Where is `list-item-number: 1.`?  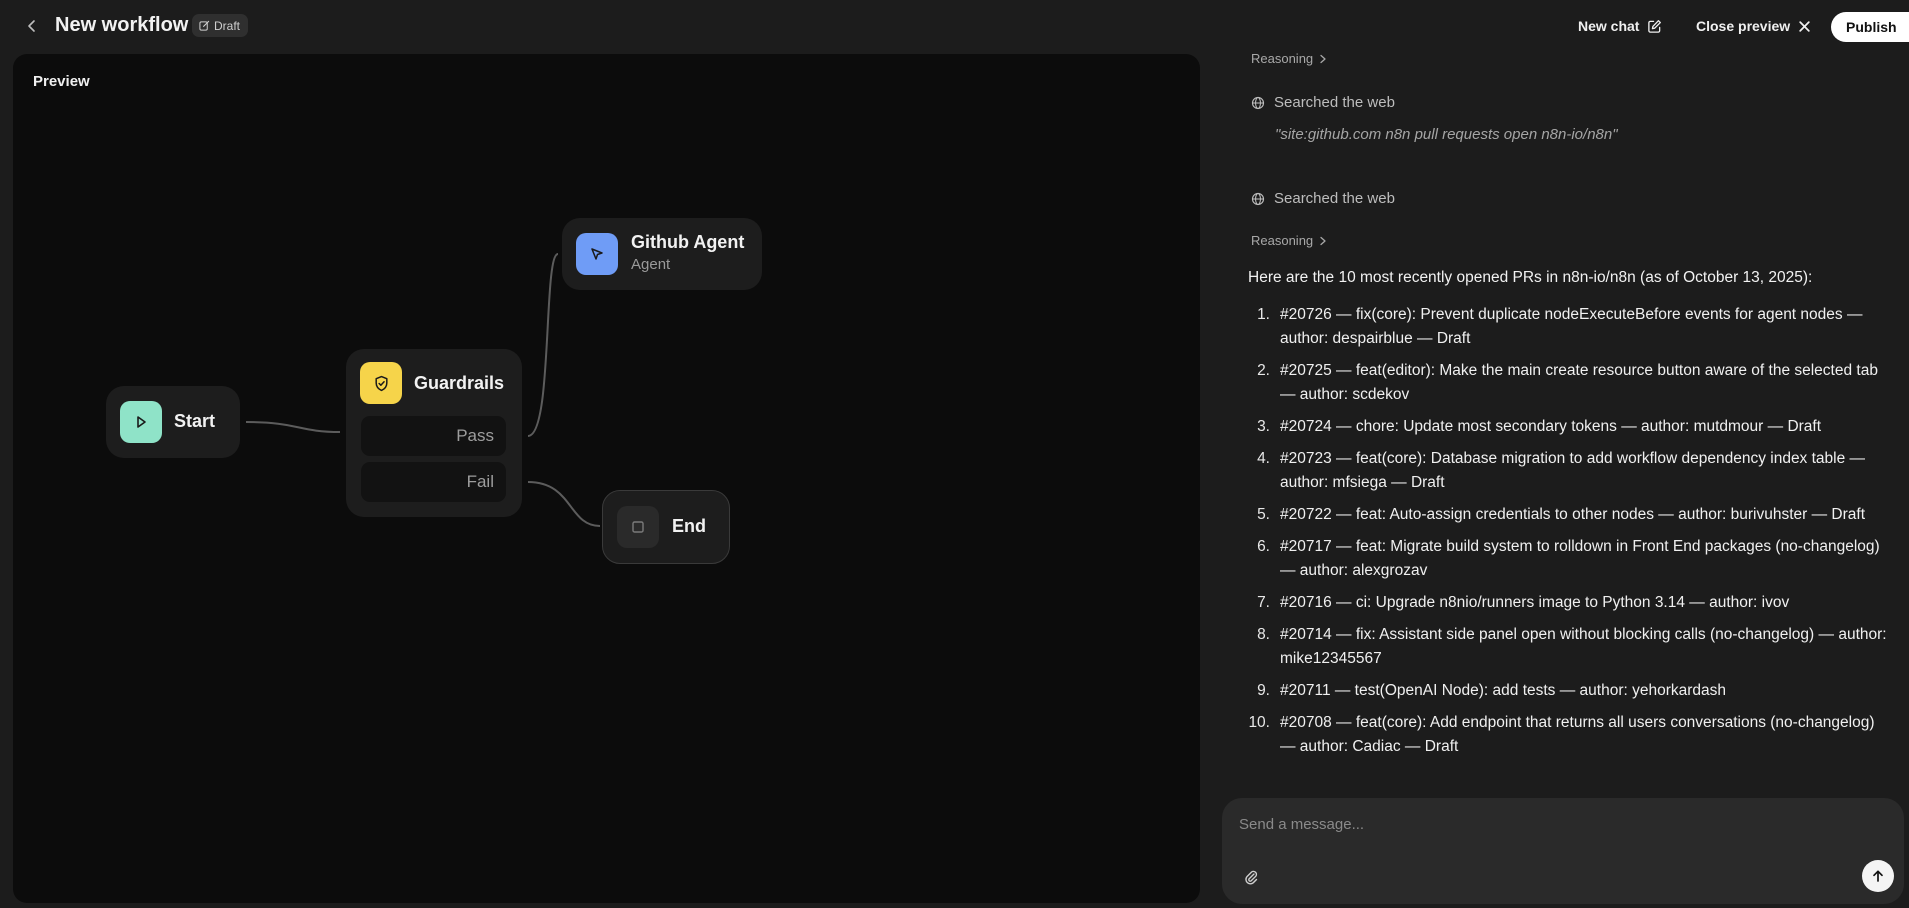
list-item-number: 1. is located at coordinates (1263, 314).